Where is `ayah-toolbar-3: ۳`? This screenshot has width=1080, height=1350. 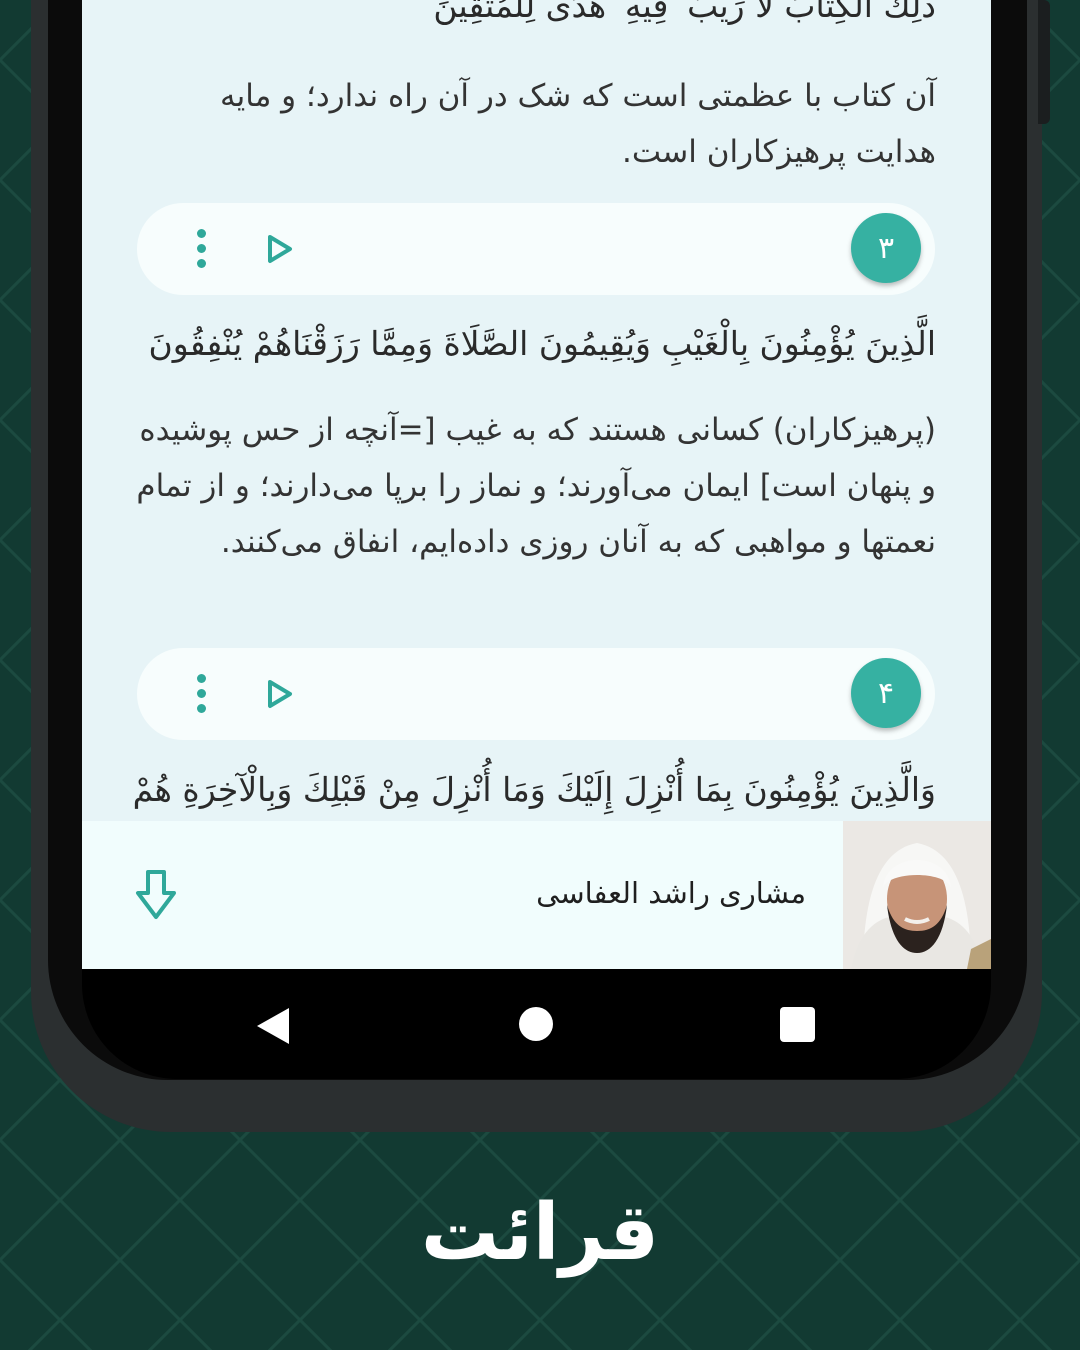 ayah-toolbar-3: ۳ is located at coordinates (536, 249).